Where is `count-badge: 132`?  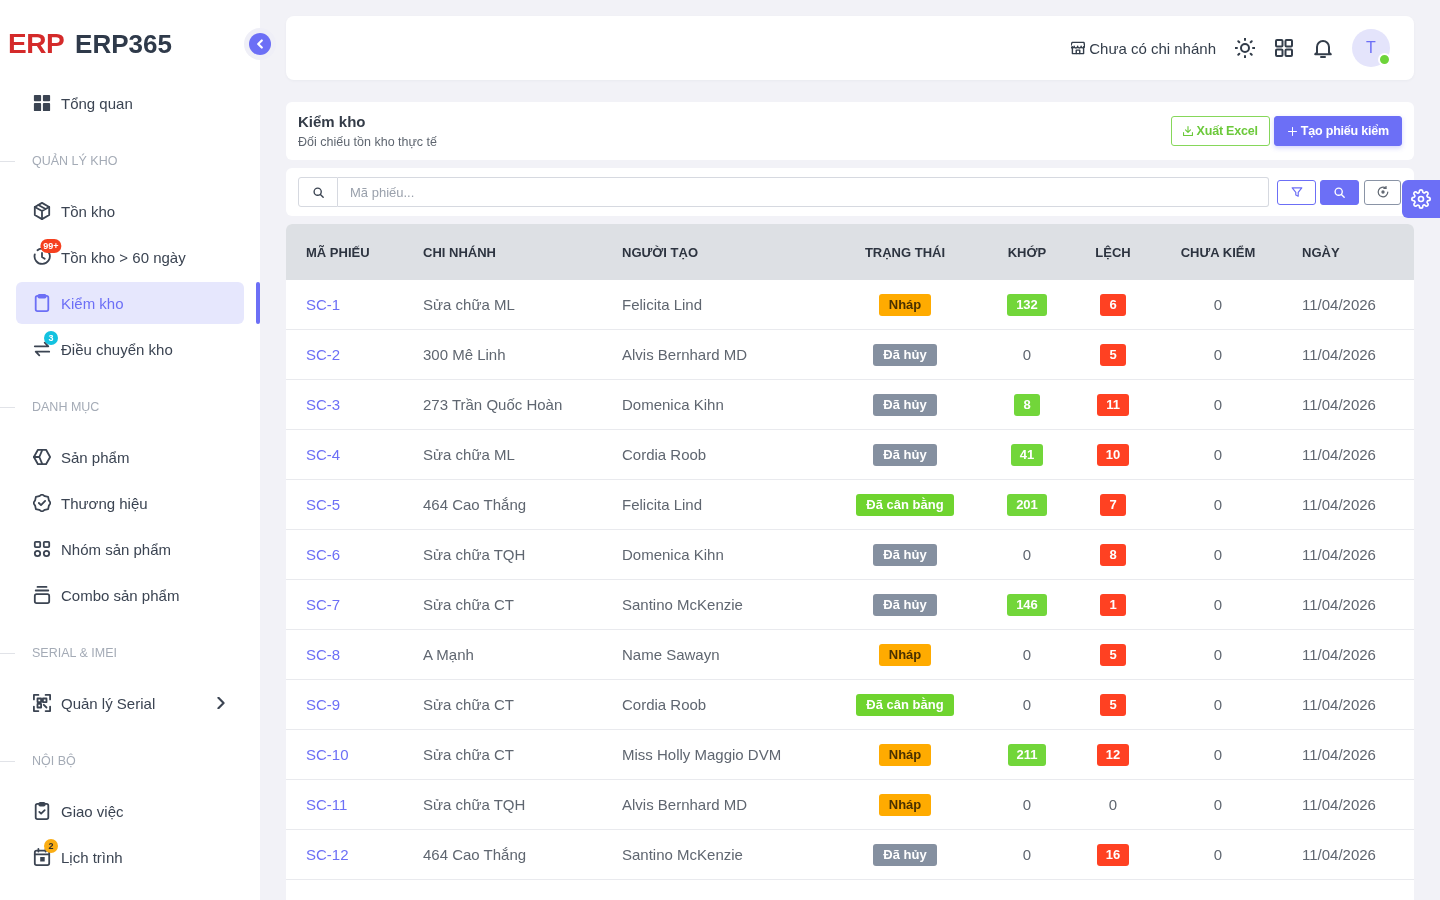 count-badge: 132 is located at coordinates (1027, 304).